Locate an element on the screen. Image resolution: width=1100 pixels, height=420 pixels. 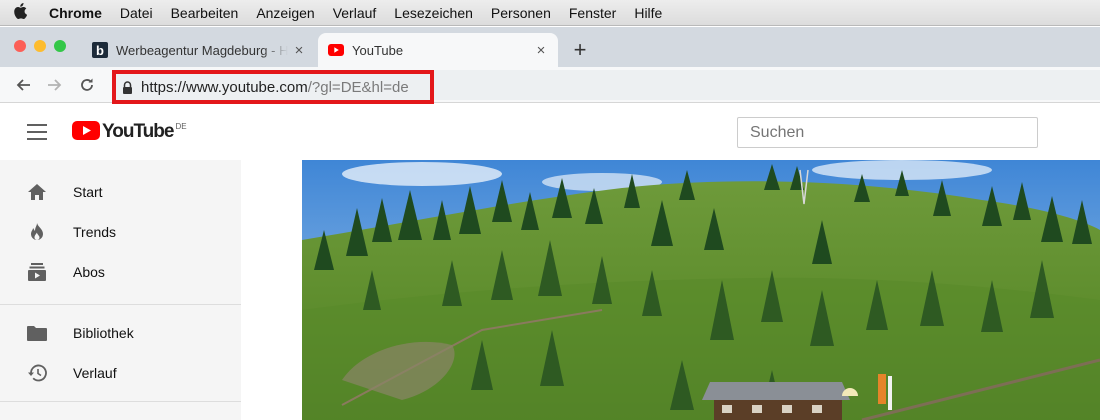
tab-title: Werbeagentur Magdeburg - Homepage is located at coordinates (202, 50).